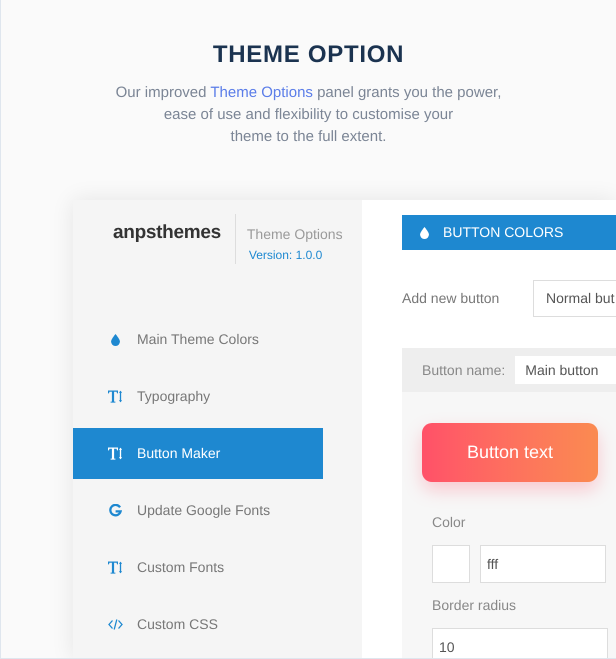  Describe the element at coordinates (451, 564) in the screenshot. I see `swatch-icon` at that location.